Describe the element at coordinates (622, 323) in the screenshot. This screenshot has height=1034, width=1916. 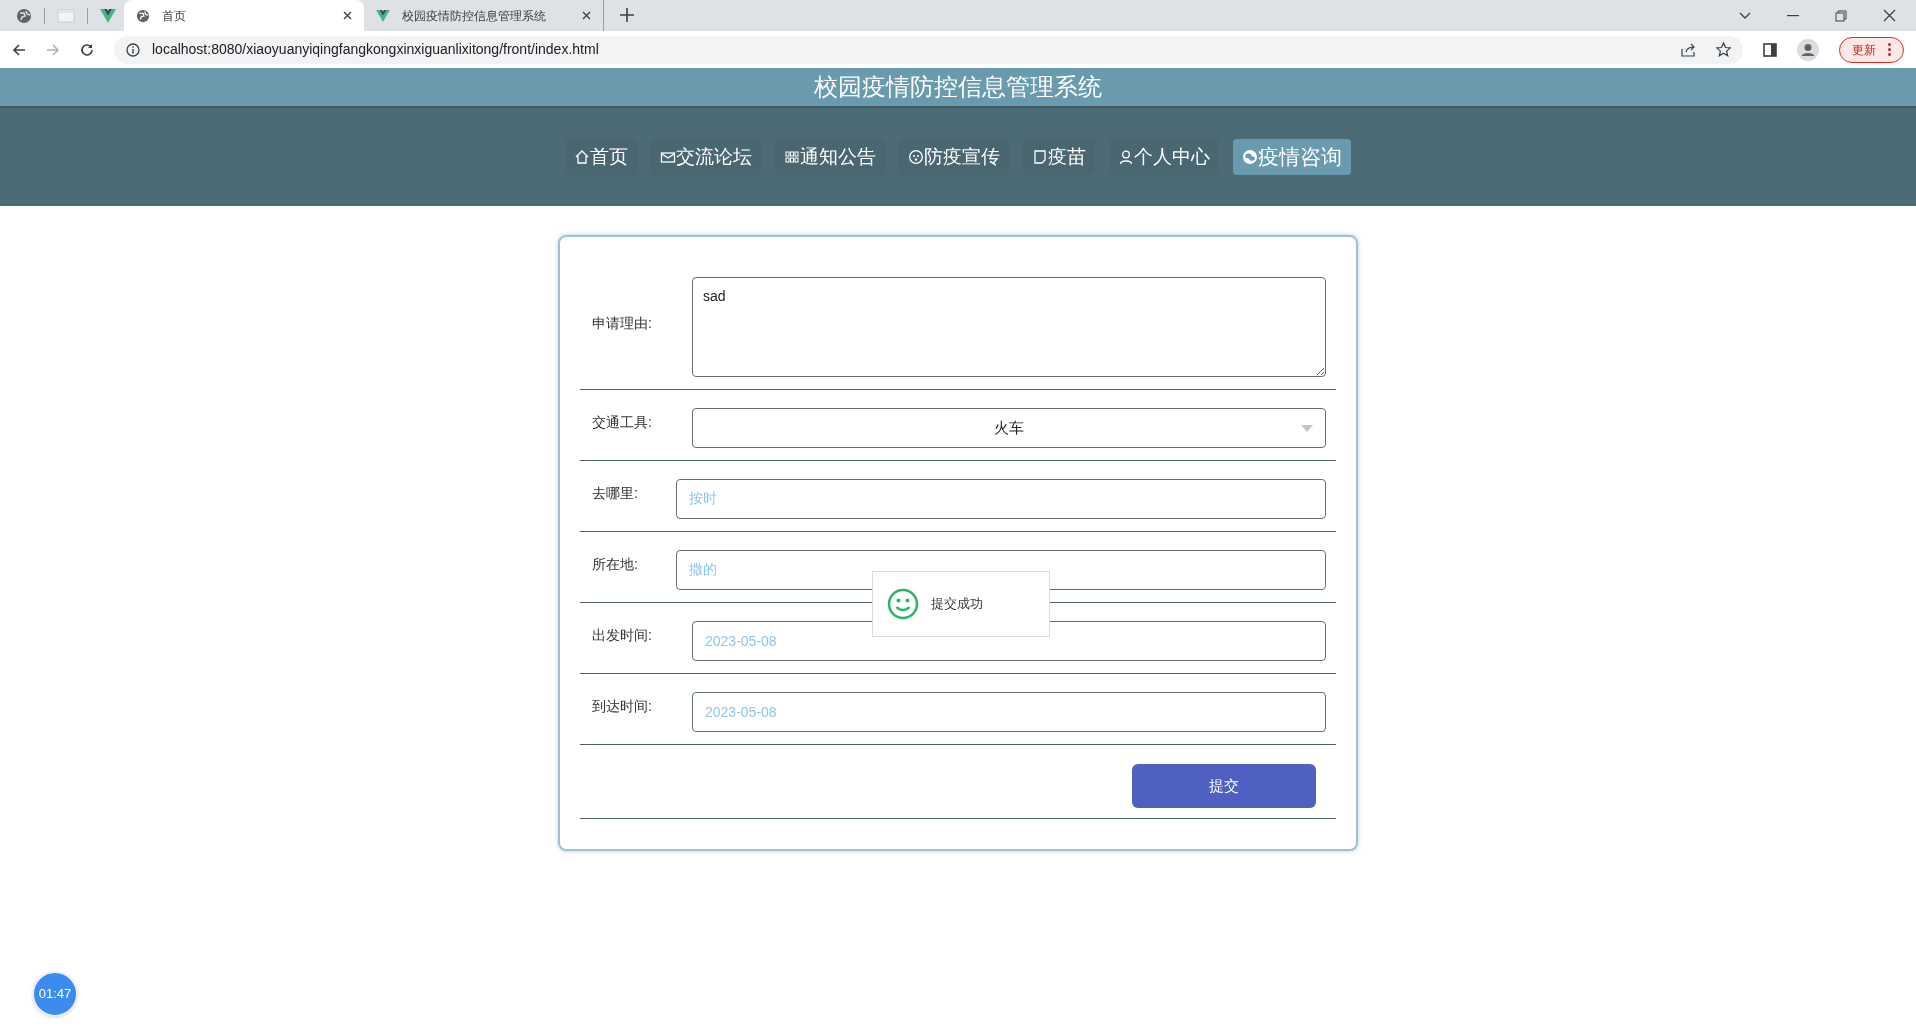
I see `field-label: 申请理由:` at that location.